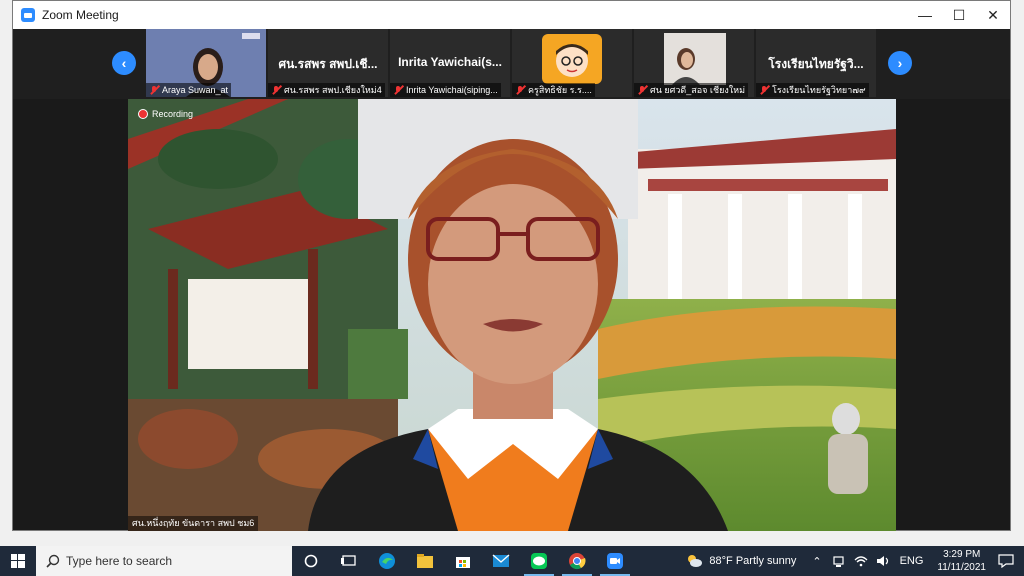 This screenshot has height=576, width=1024. I want to click on windows-logo-icon, so click(18, 561).